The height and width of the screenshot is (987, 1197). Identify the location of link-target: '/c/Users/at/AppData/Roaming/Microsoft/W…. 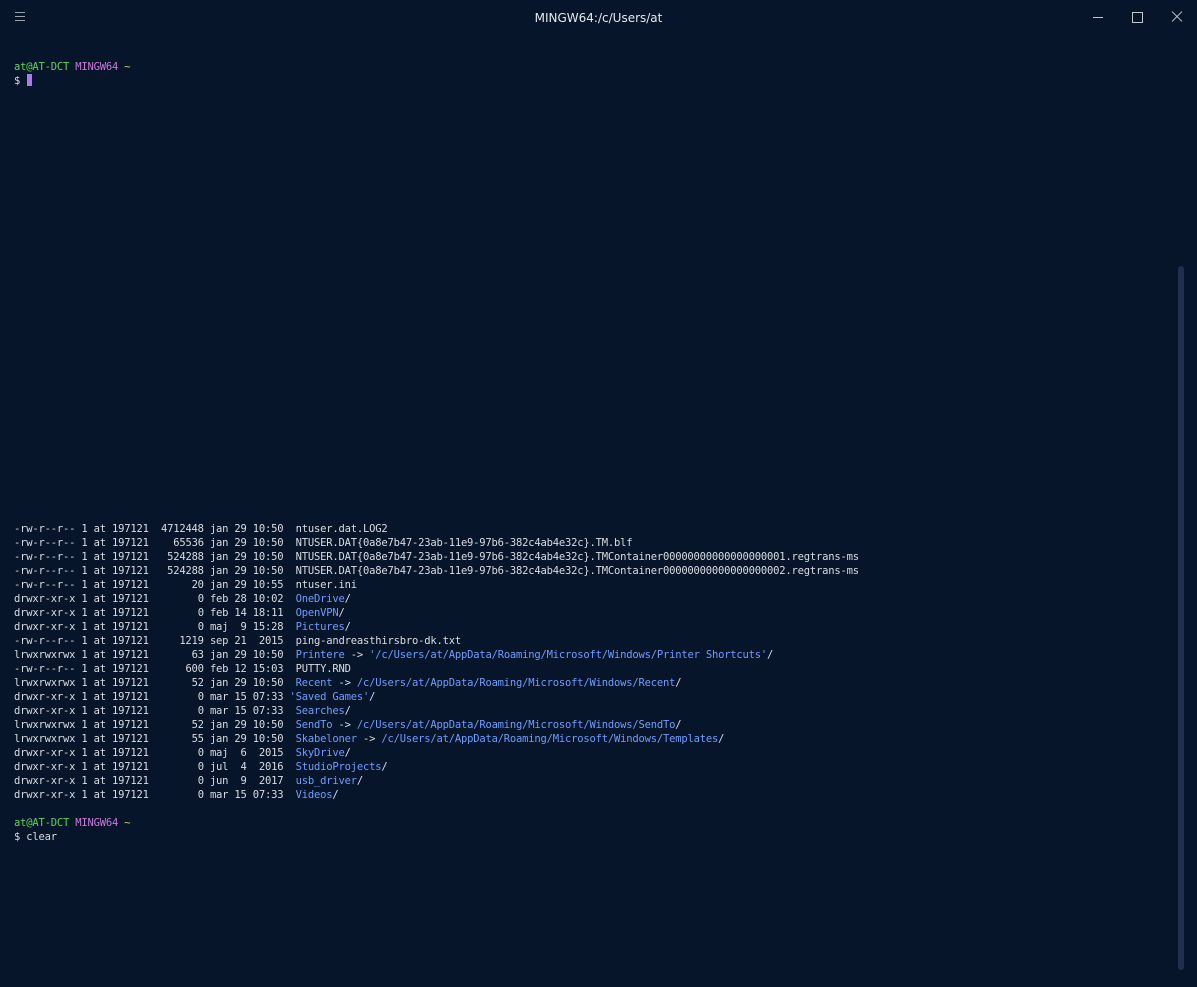
(568, 655).